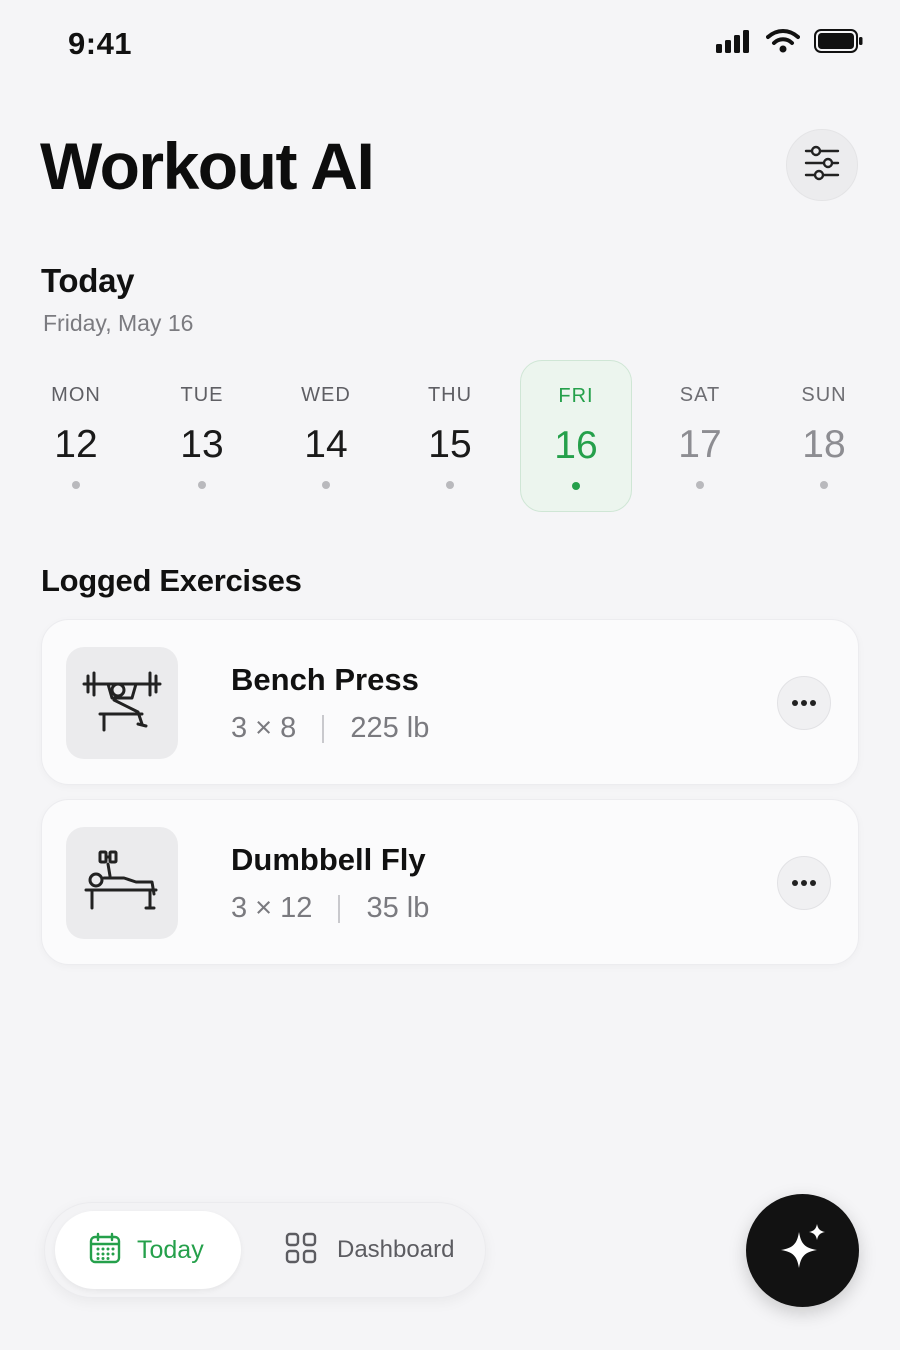  I want to click on status-icons, so click(790, 41).